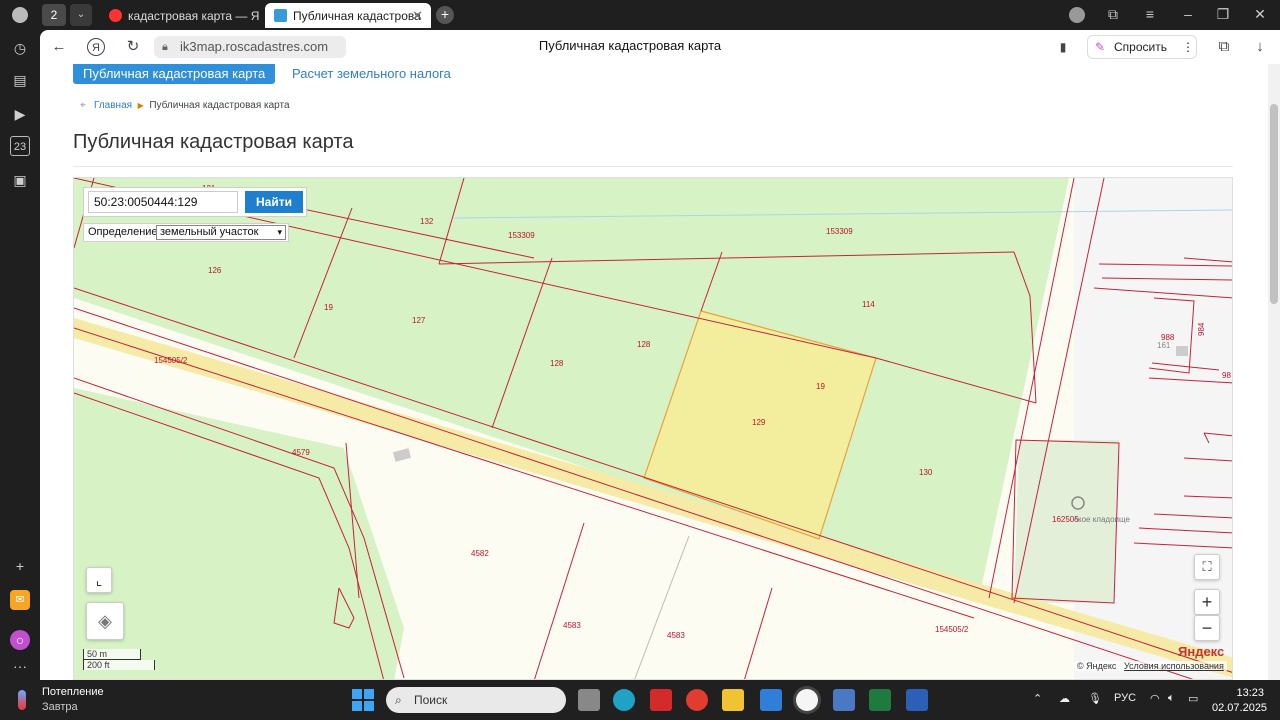 This screenshot has height=720, width=1280. I want to click on windows-start-icon, so click(363, 700).